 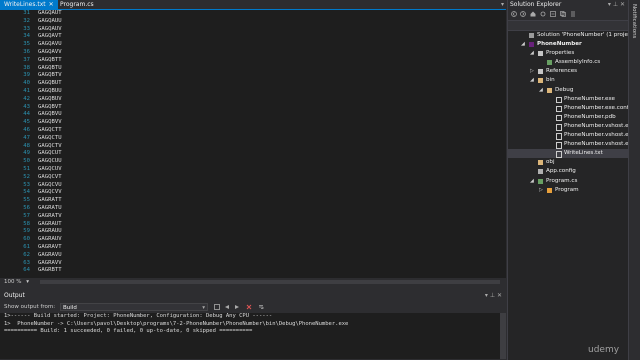 What do you see at coordinates (50, 22) in the screenshot?
I see `code-line: GAGQAUU` at bounding box center [50, 22].